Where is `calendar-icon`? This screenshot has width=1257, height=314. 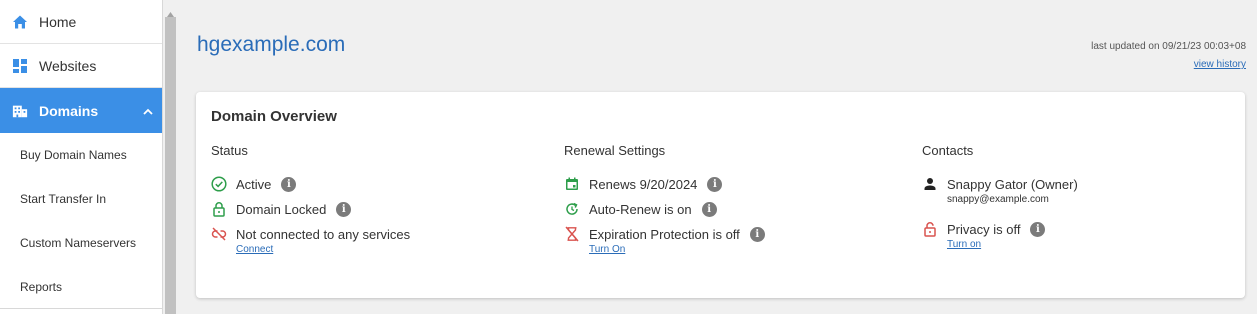 calendar-icon is located at coordinates (572, 184).